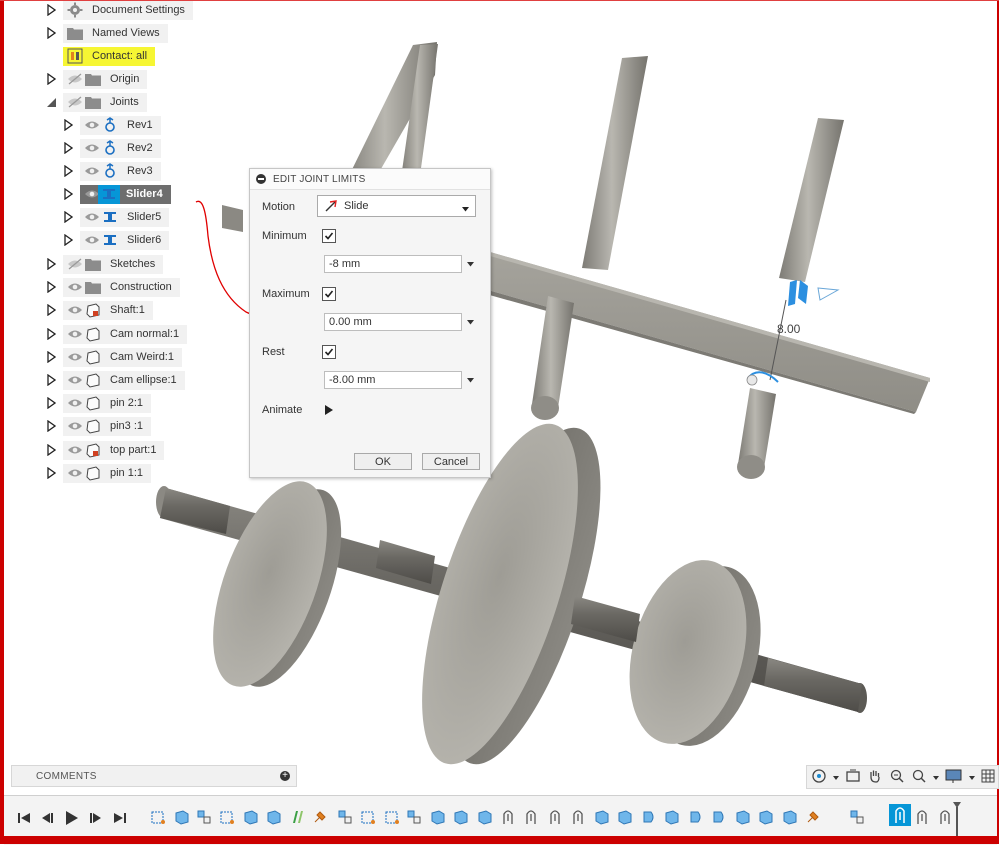 Image resolution: width=999 pixels, height=845 pixels. What do you see at coordinates (383, 461) in the screenshot?
I see `ok-button: OK` at bounding box center [383, 461].